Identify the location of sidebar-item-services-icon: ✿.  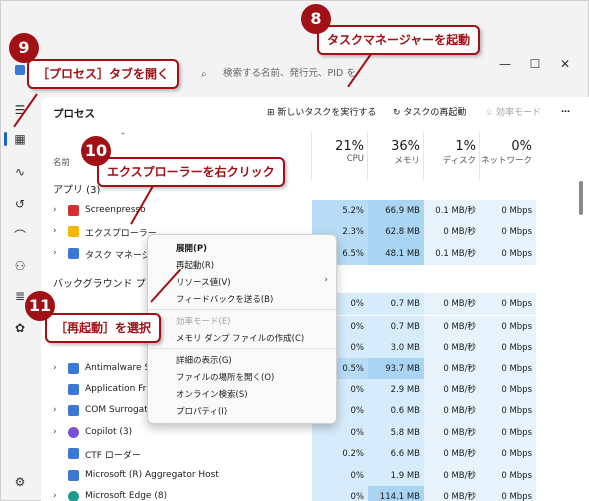
(20, 328).